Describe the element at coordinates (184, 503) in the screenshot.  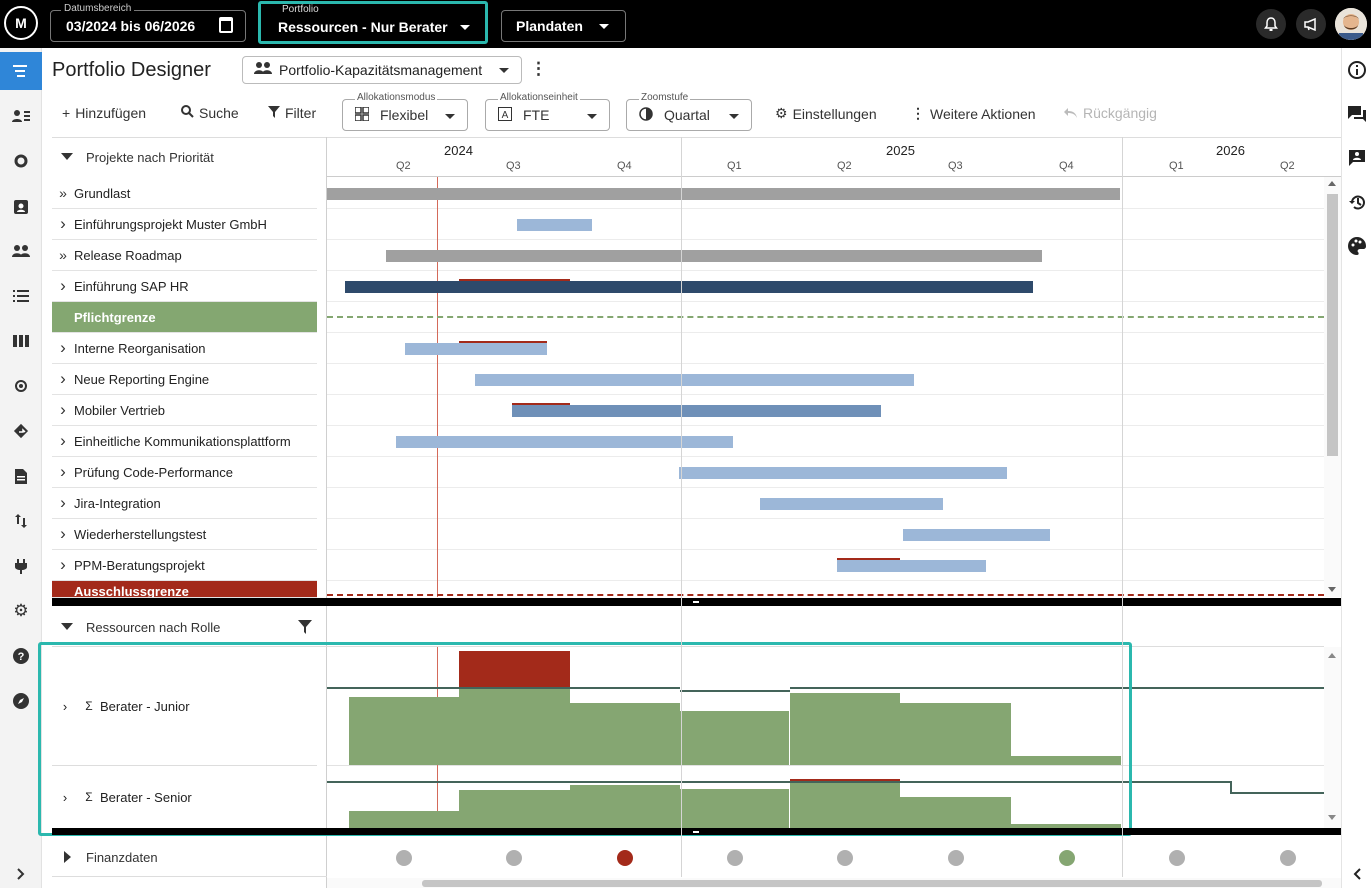
I see `project-row: › Jira-Integration` at that location.